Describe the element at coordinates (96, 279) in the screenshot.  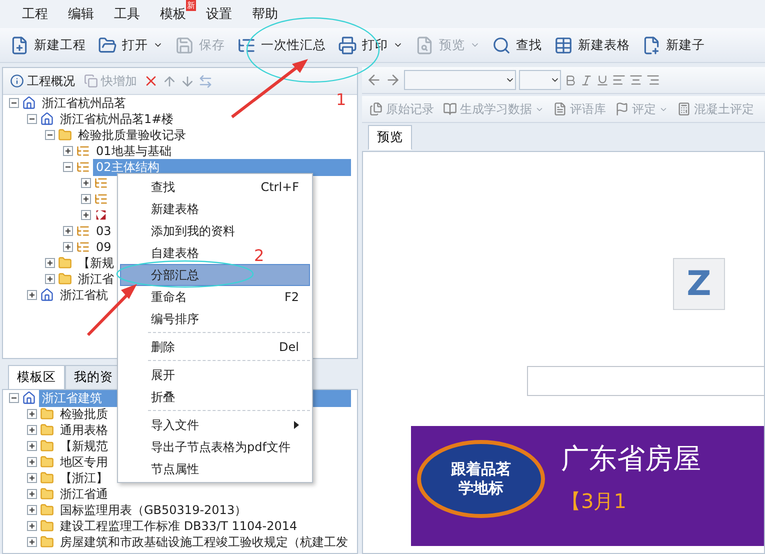
I see `tree-item: 浙江省` at that location.